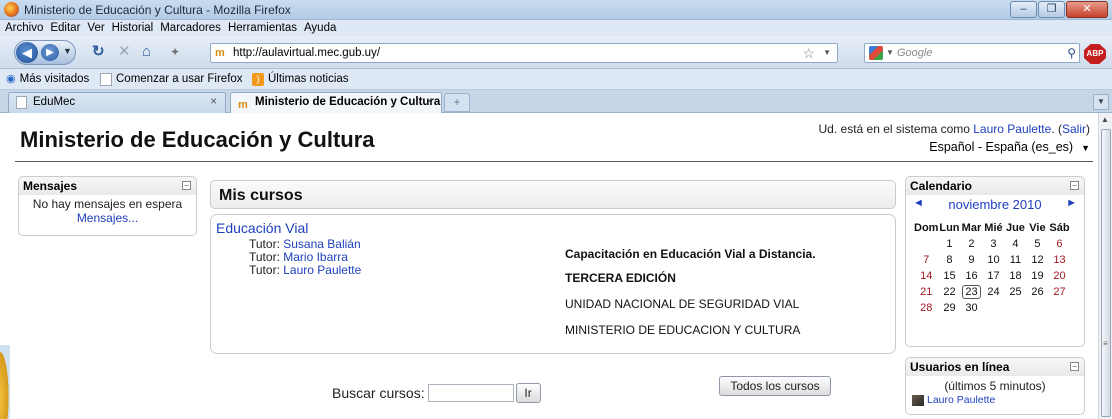 This screenshot has height=419, width=1112. I want to click on scrollbar-thumb, so click(1106, 273).